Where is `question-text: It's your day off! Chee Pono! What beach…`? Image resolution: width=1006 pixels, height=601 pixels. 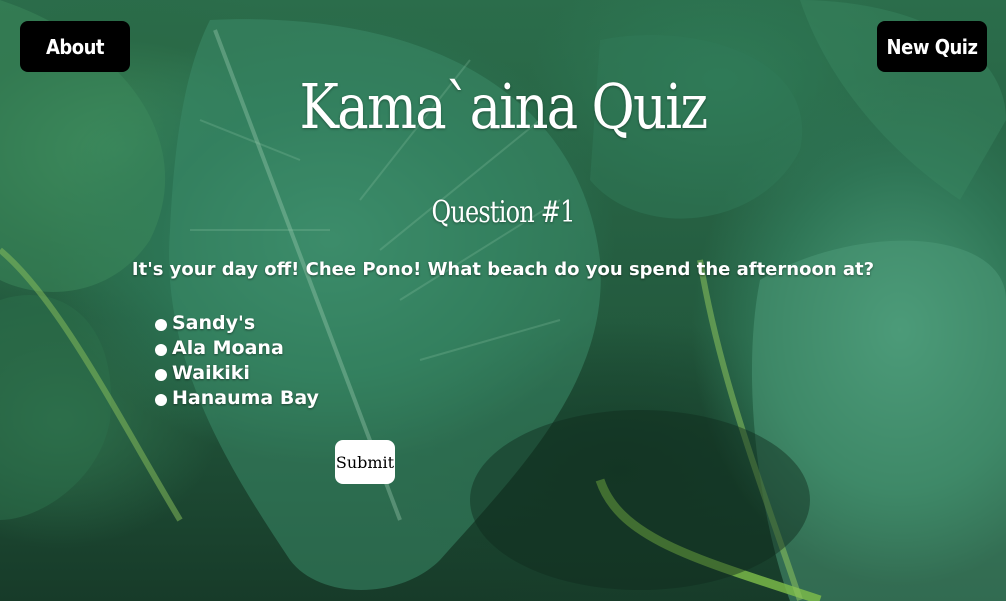
question-text: It's your day off! Chee Pono! What beach… is located at coordinates (503, 269).